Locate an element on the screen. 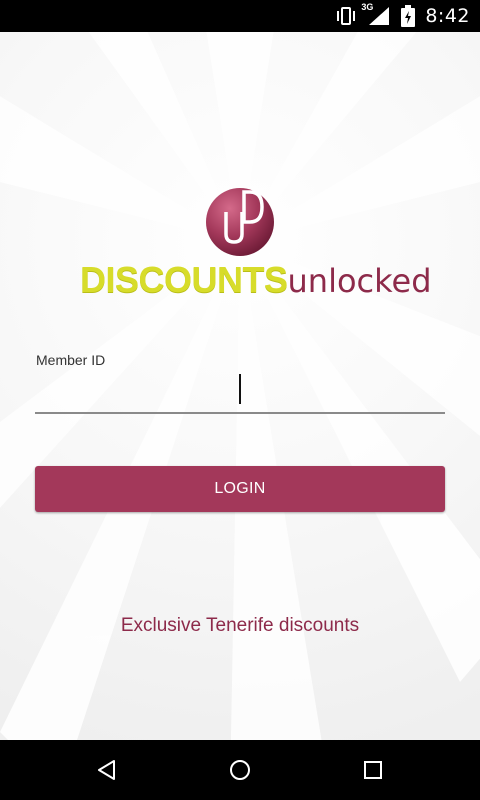 This screenshot has height=800, width=480. text-cursor is located at coordinates (240, 389).